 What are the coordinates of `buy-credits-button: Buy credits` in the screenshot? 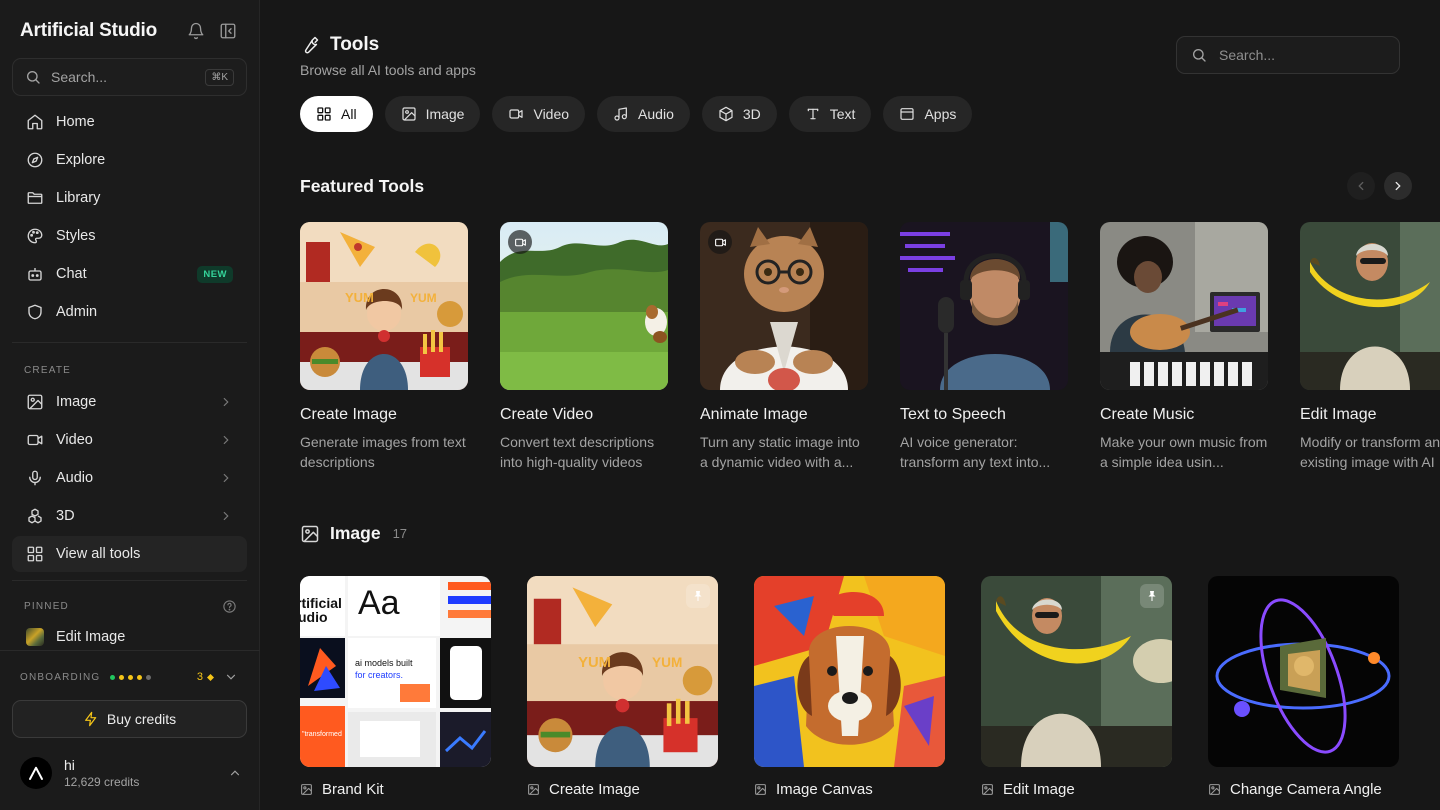 It's located at (129, 719).